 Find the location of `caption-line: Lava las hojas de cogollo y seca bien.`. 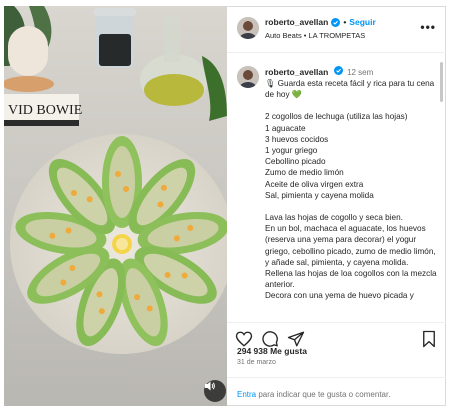

caption-line: Lava las hojas de cogollo y seca bien. is located at coordinates (334, 218).